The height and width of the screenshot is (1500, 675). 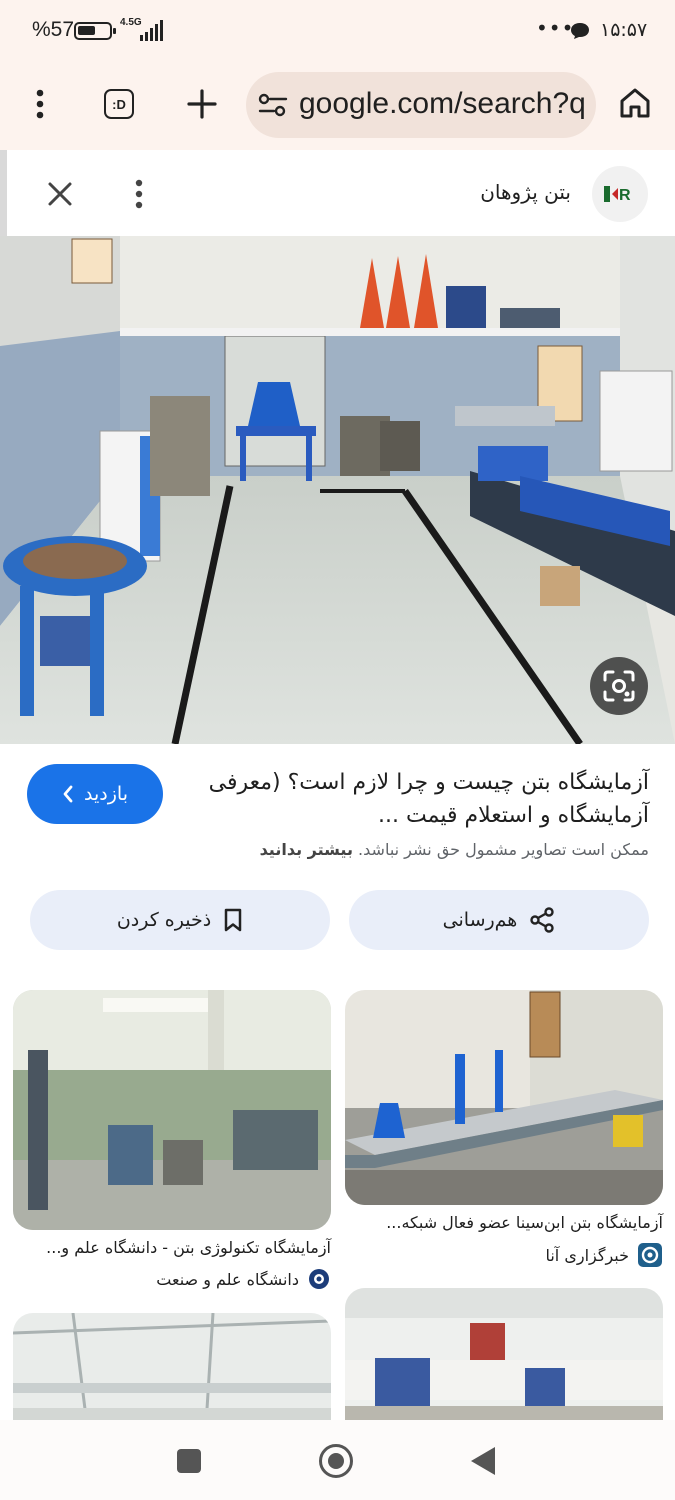 I want to click on related-source: دانشگاه علم و صنعت, so click(x=243, y=1279).